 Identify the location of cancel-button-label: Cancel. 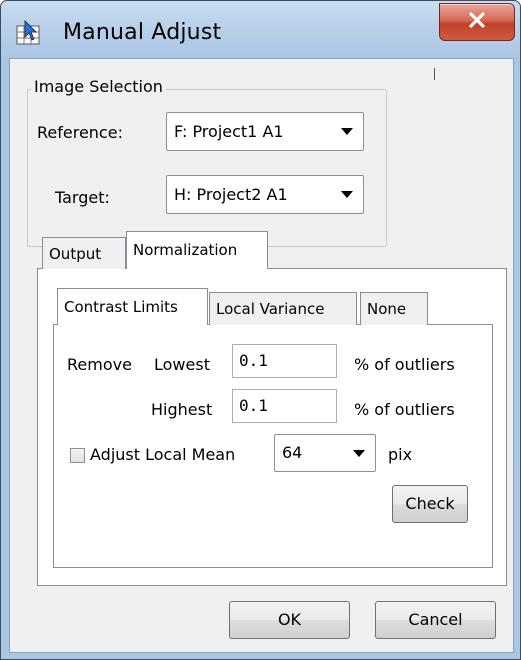
(435, 619).